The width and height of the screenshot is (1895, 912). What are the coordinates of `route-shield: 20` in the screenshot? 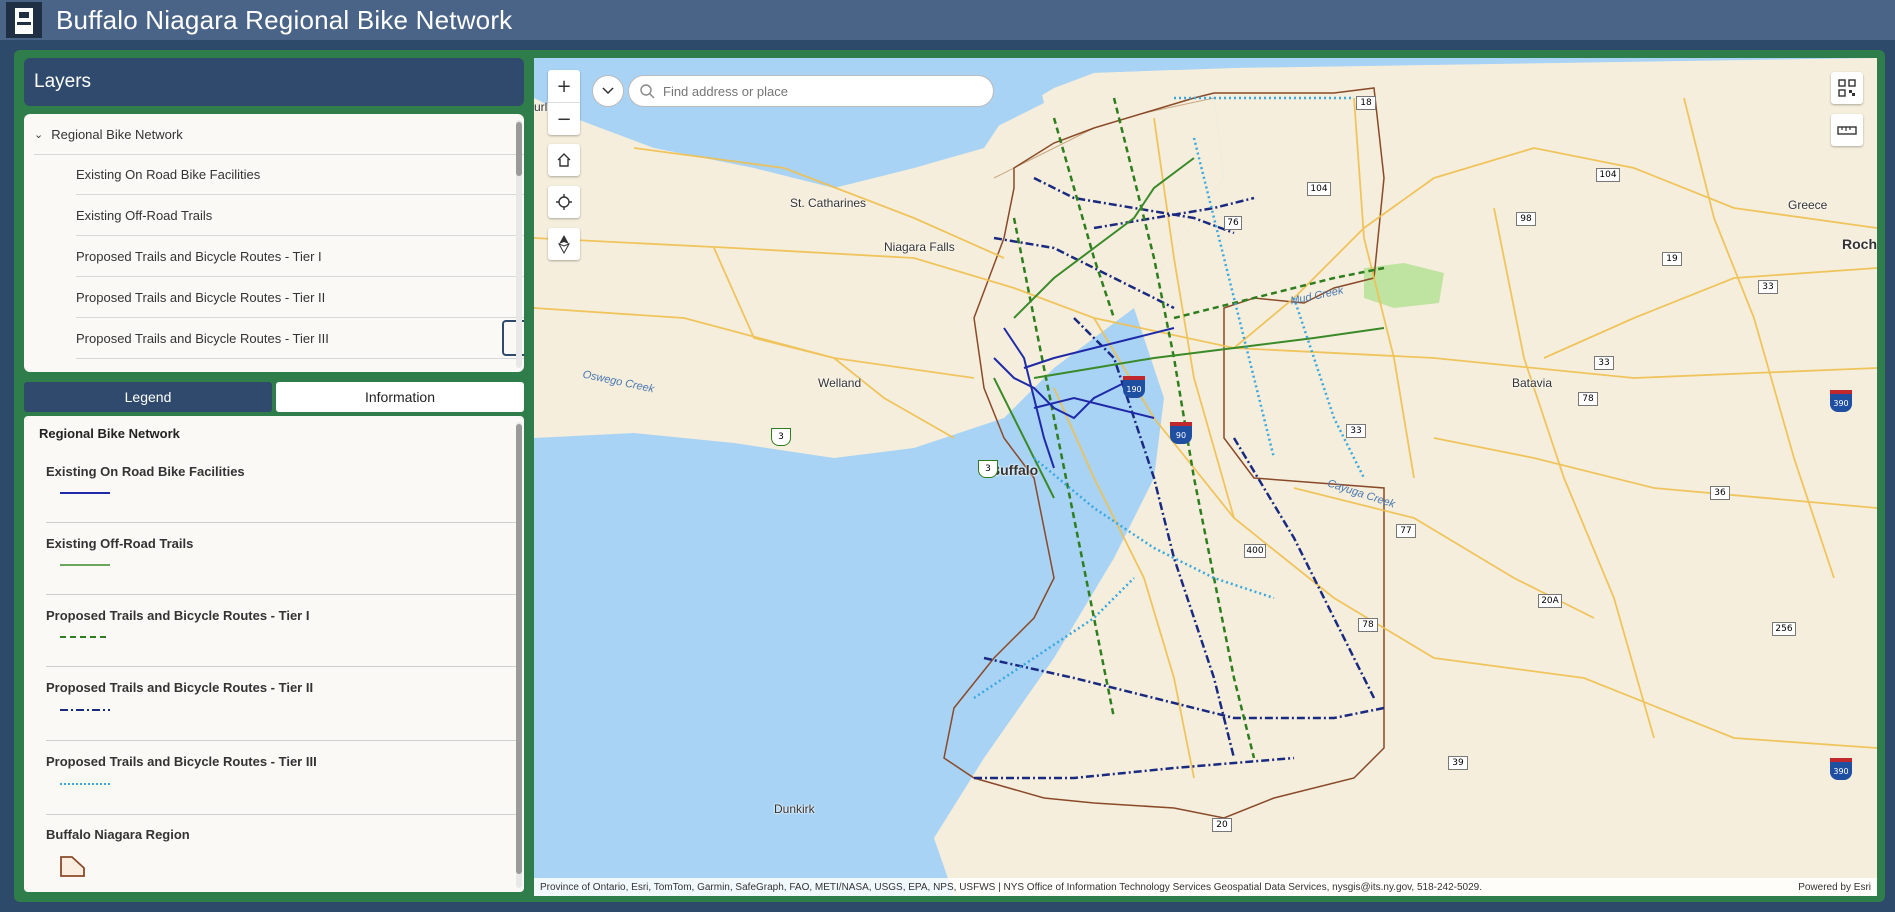 It's located at (1222, 825).